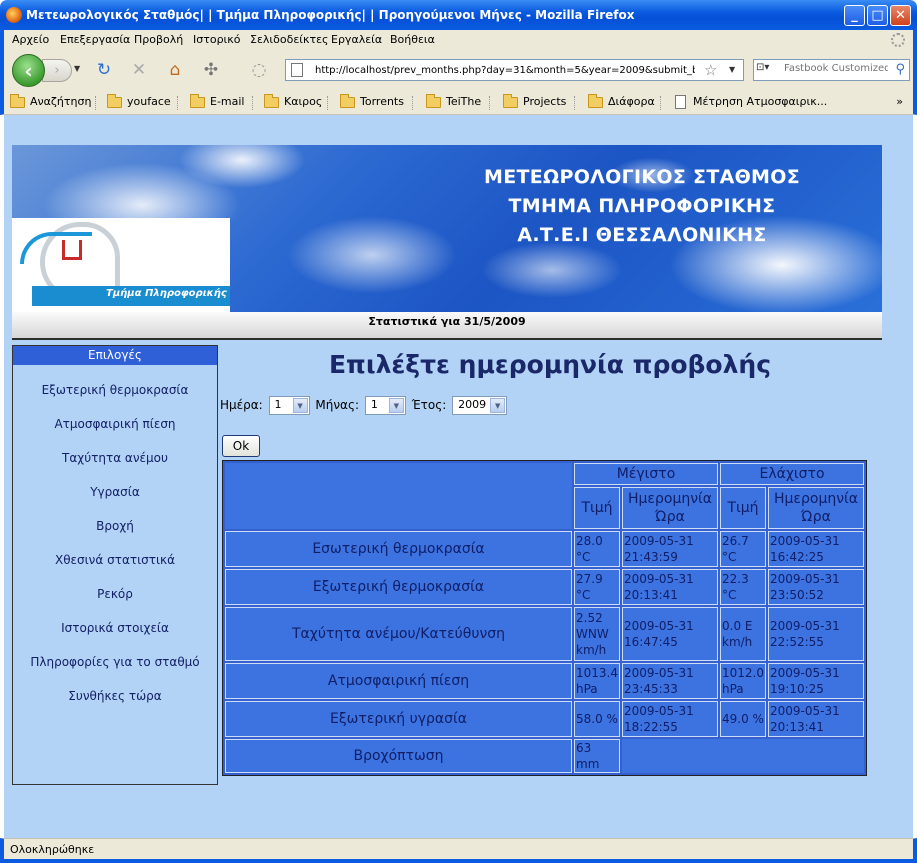  I want to click on bookmark-item: Καιρος, so click(293, 102).